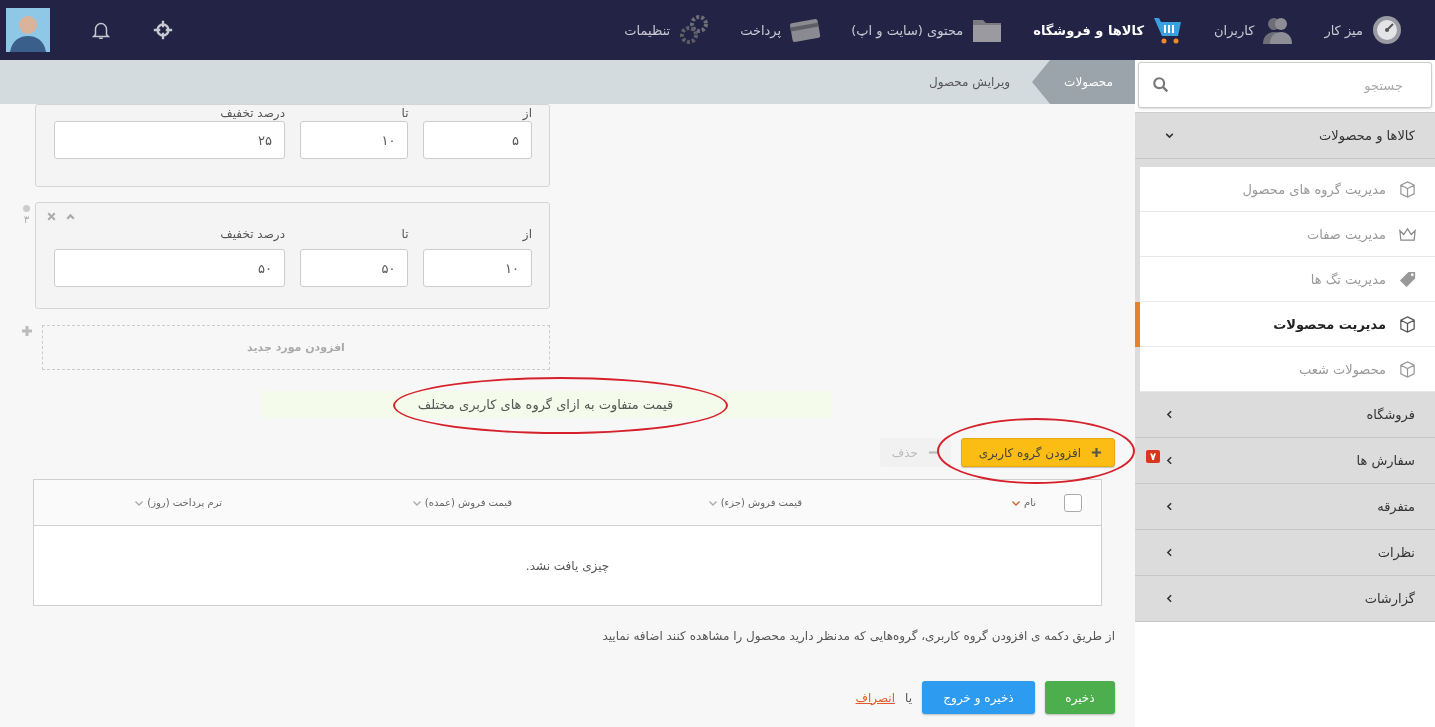 This screenshot has width=1435, height=727. What do you see at coordinates (477, 140) in the screenshot?
I see `input-field: ۵` at bounding box center [477, 140].